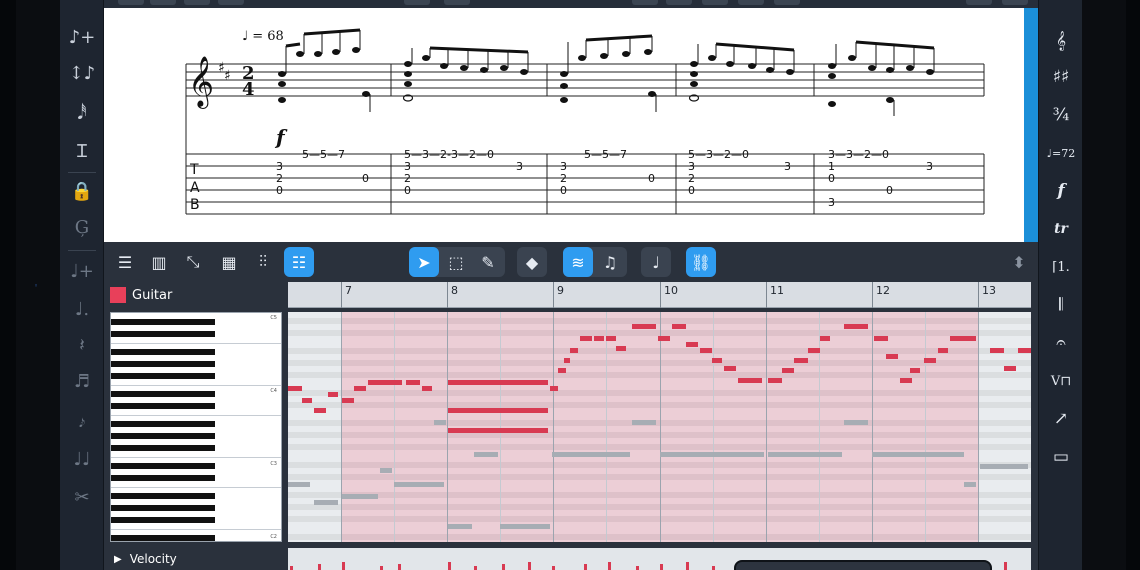 This screenshot has height=570, width=1140. What do you see at coordinates (82, 459) in the screenshot?
I see `tied-notes-icon: ♩♩` at bounding box center [82, 459].